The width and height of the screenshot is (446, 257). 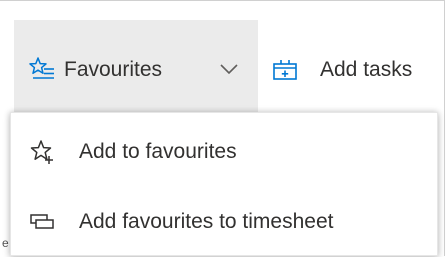 I want to click on underlying-text-fragment: e, so click(x=5, y=243).